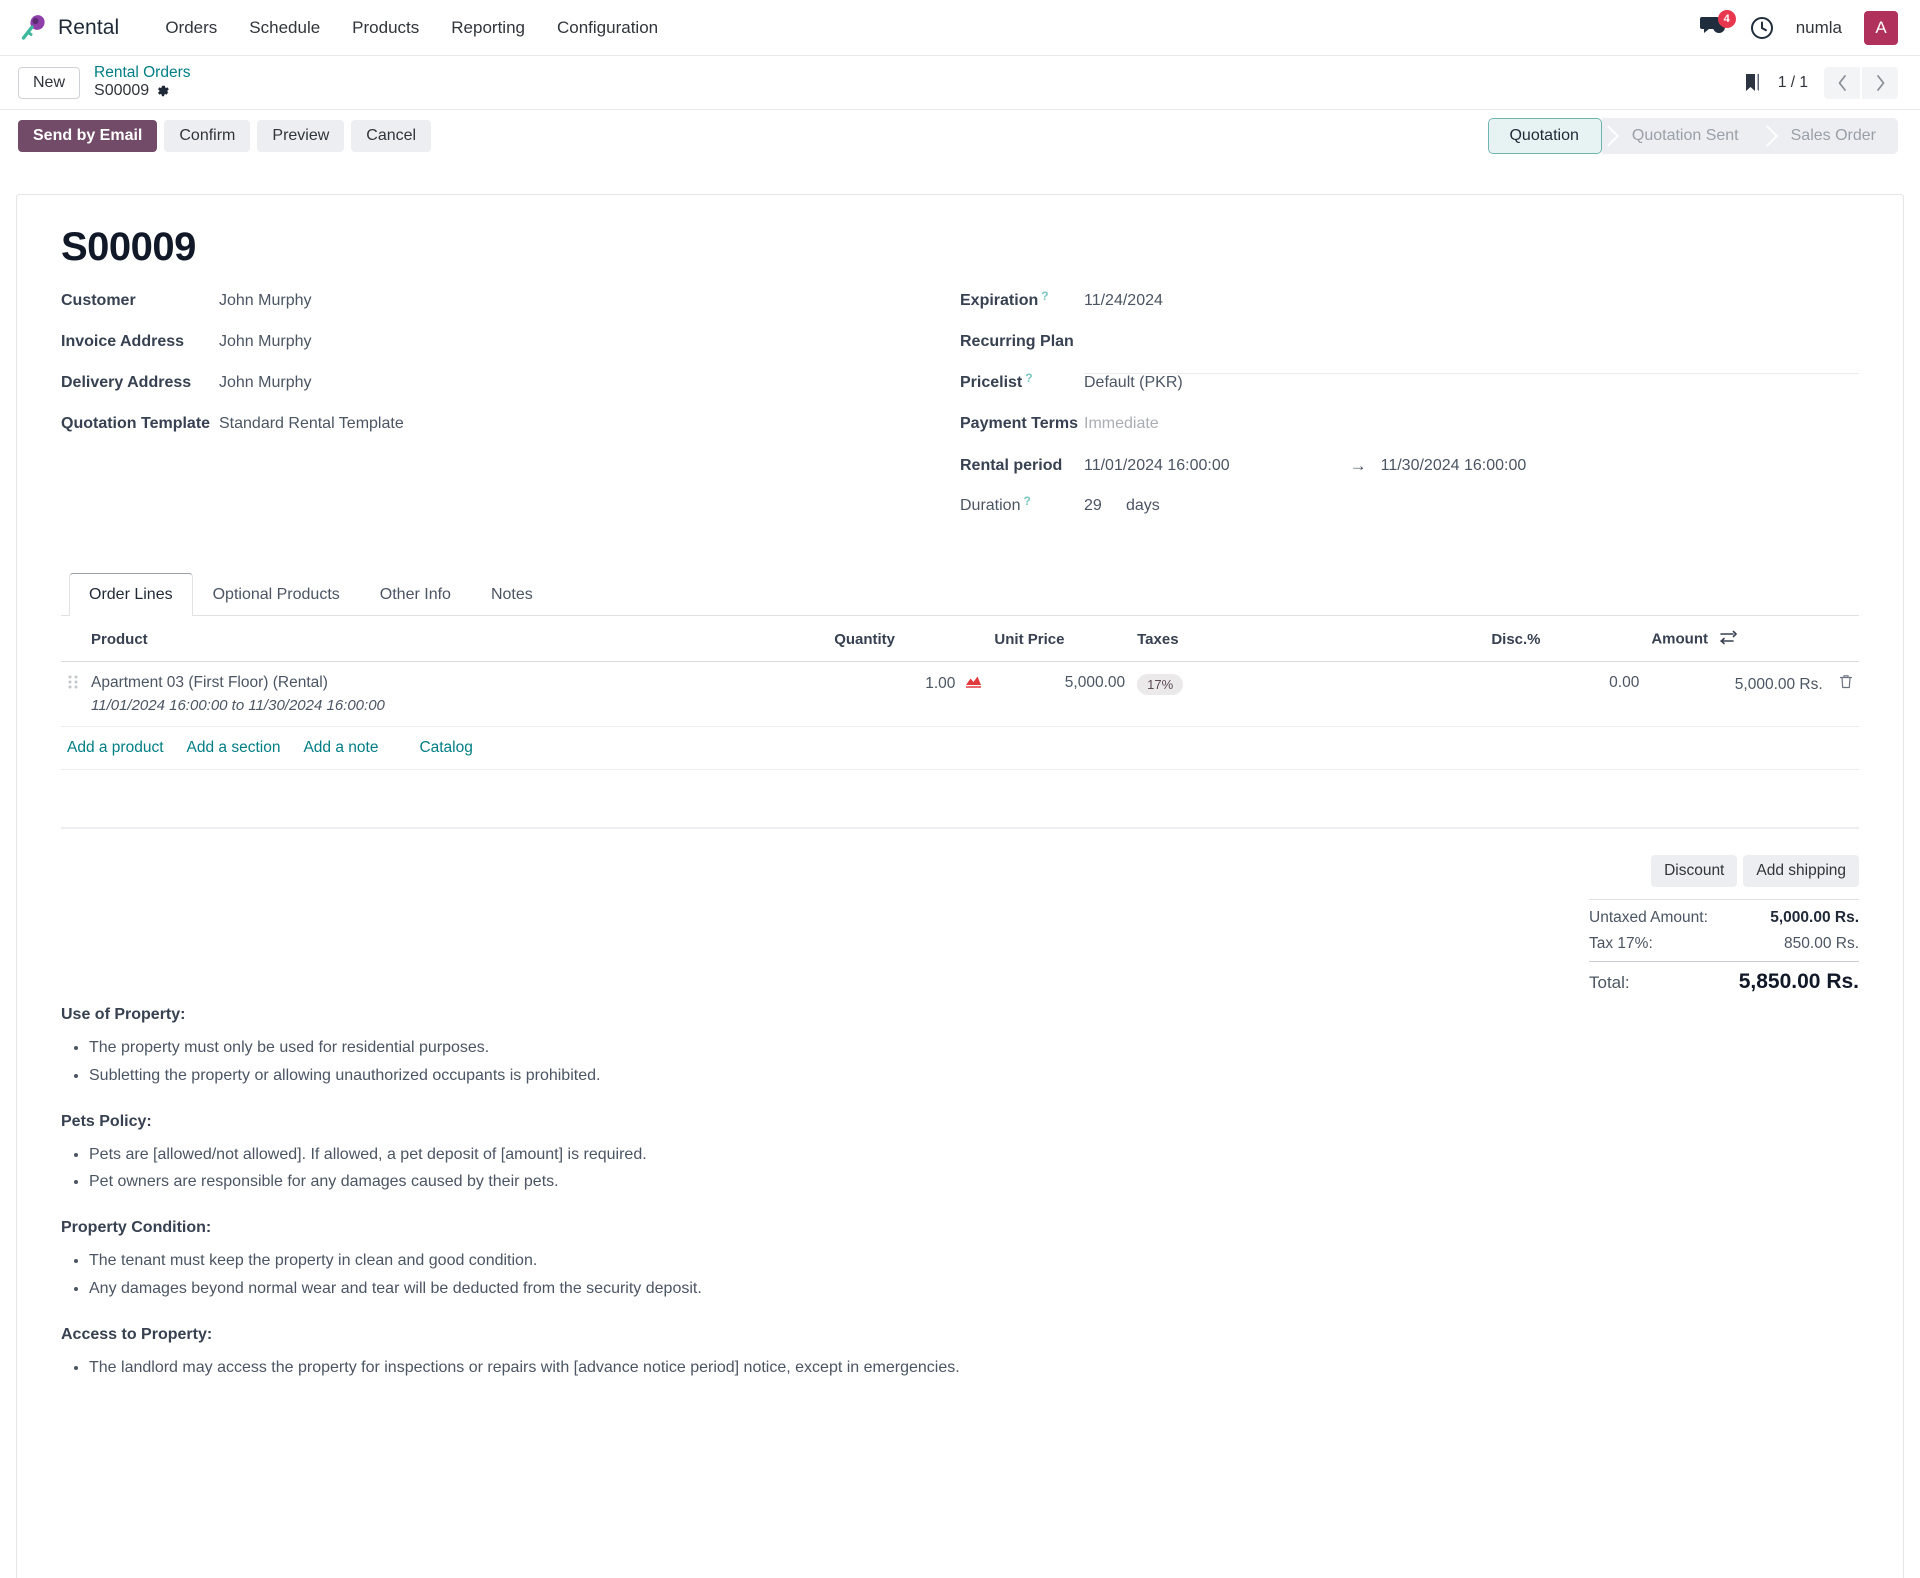  Describe the element at coordinates (1681, 136) in the screenshot. I see `status-step-quotation-sent: Quotation Sent` at that location.